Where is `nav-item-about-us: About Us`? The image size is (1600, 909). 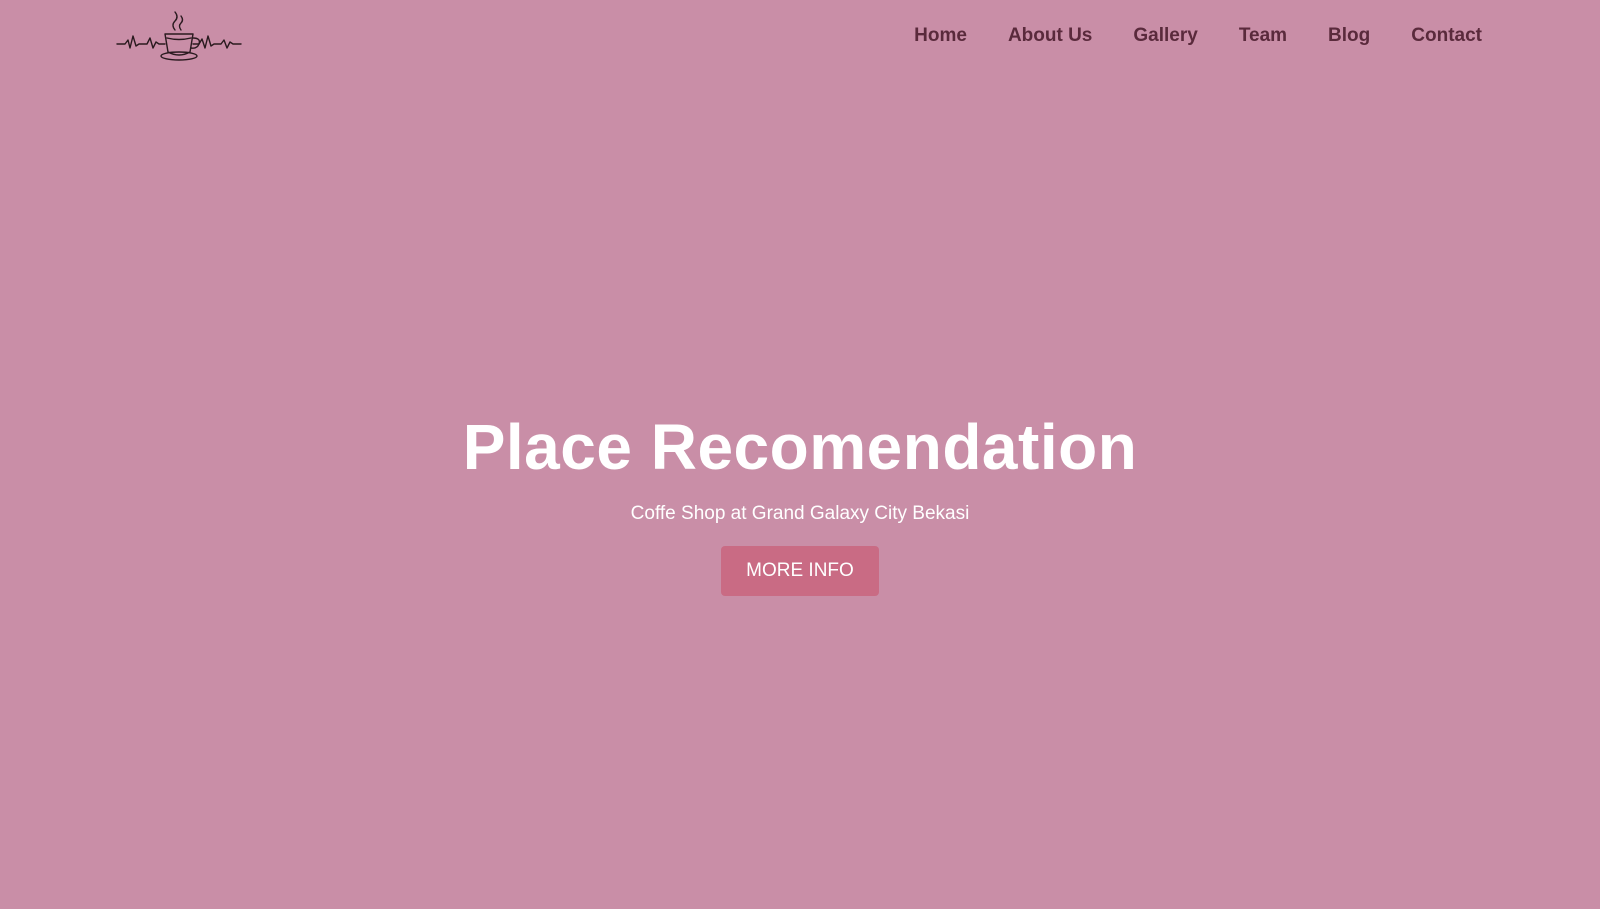
nav-item-about-us: About Us is located at coordinates (1050, 36).